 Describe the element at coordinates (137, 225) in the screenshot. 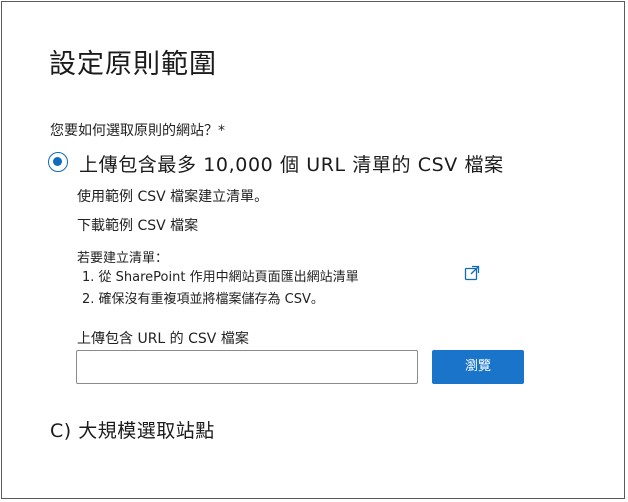

I see `download-sample-csv-link: 下載範例 CSV 檔案` at that location.